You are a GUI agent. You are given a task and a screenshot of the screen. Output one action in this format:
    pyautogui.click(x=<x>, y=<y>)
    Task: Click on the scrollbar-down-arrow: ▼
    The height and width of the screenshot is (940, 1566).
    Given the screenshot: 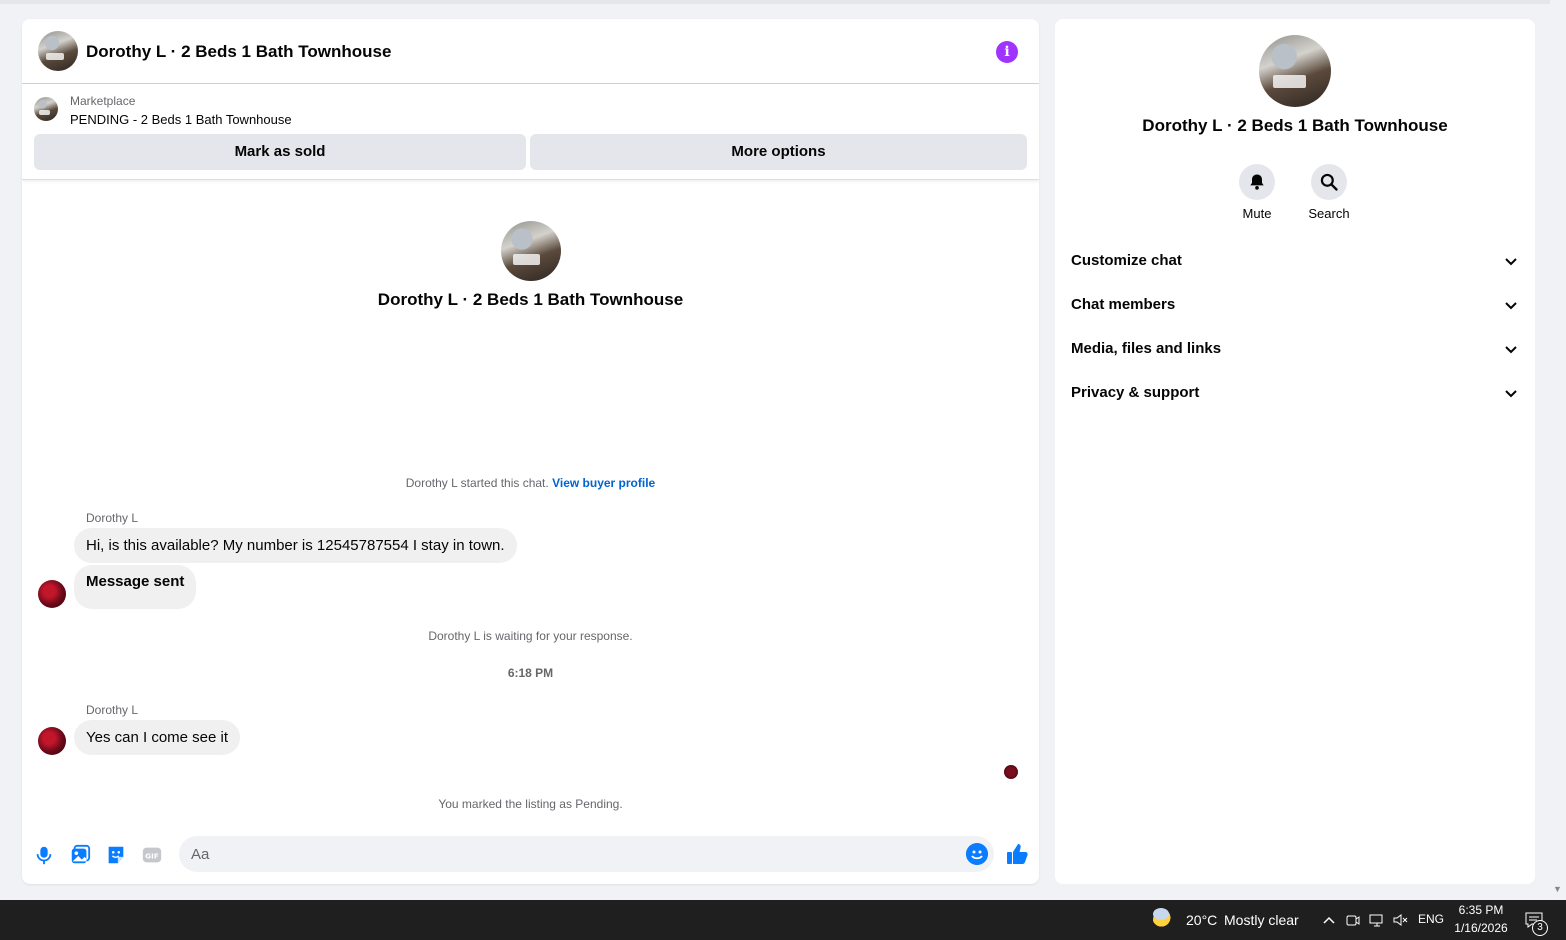 What is the action you would take?
    pyautogui.click(x=1558, y=889)
    